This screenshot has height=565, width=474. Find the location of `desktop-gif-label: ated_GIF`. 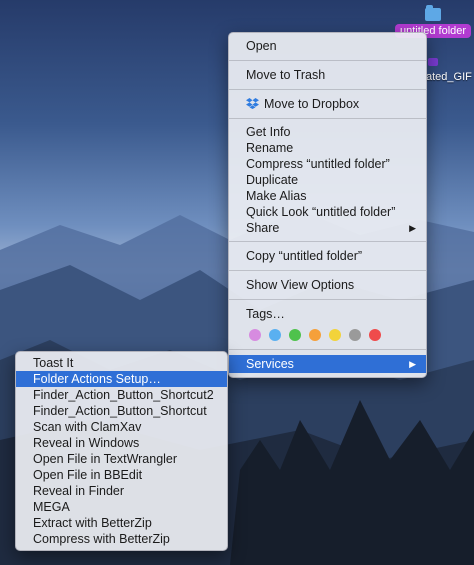

desktop-gif-label: ated_GIF is located at coordinates (449, 77).